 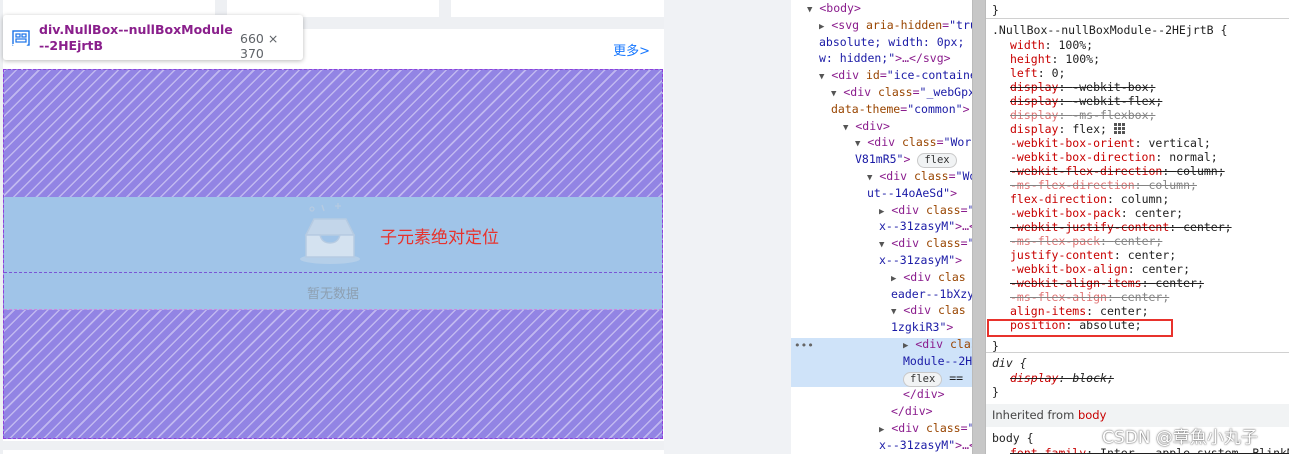 I want to click on dom-node-line: Module--2H, so click(x=937, y=361).